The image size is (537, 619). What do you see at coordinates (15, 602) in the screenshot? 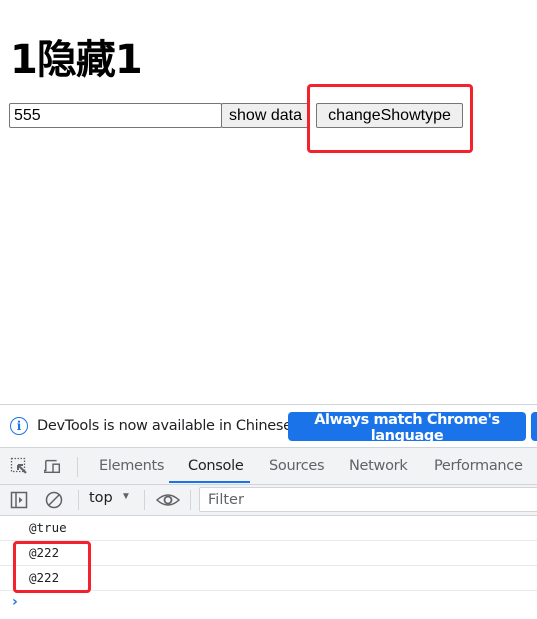
I see `console-prompt-icon: ›` at bounding box center [15, 602].